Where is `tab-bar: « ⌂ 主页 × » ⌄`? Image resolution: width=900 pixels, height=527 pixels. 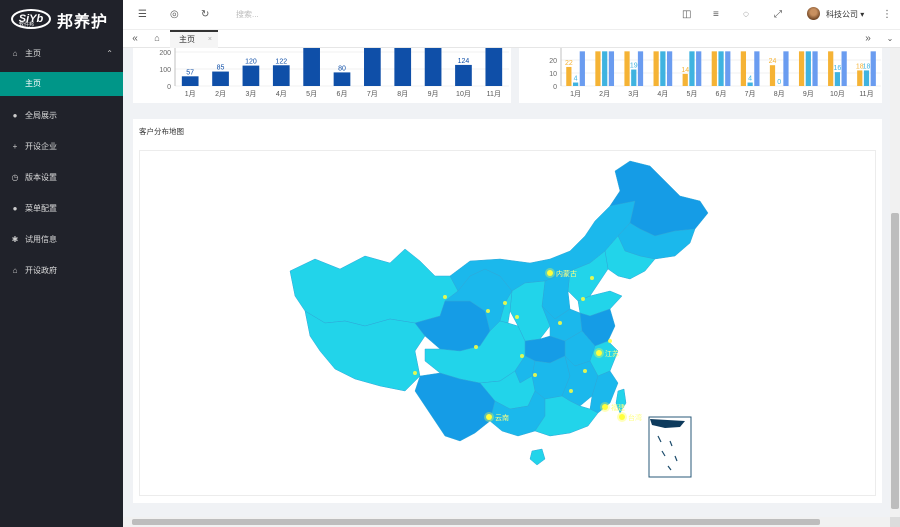
tab-bar: « ⌂ 主页 × » ⌄ is located at coordinates (511, 39).